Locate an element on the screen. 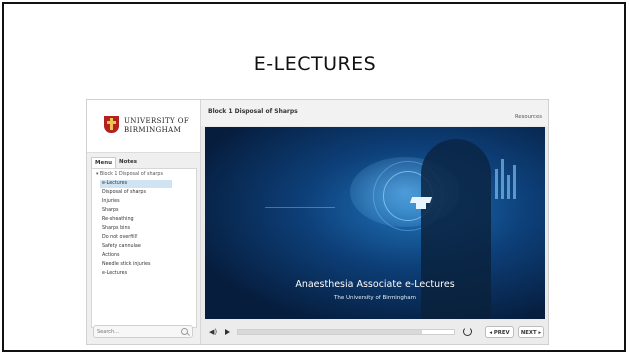 This screenshot has height=356, width=630. replay-icon is located at coordinates (467, 331).